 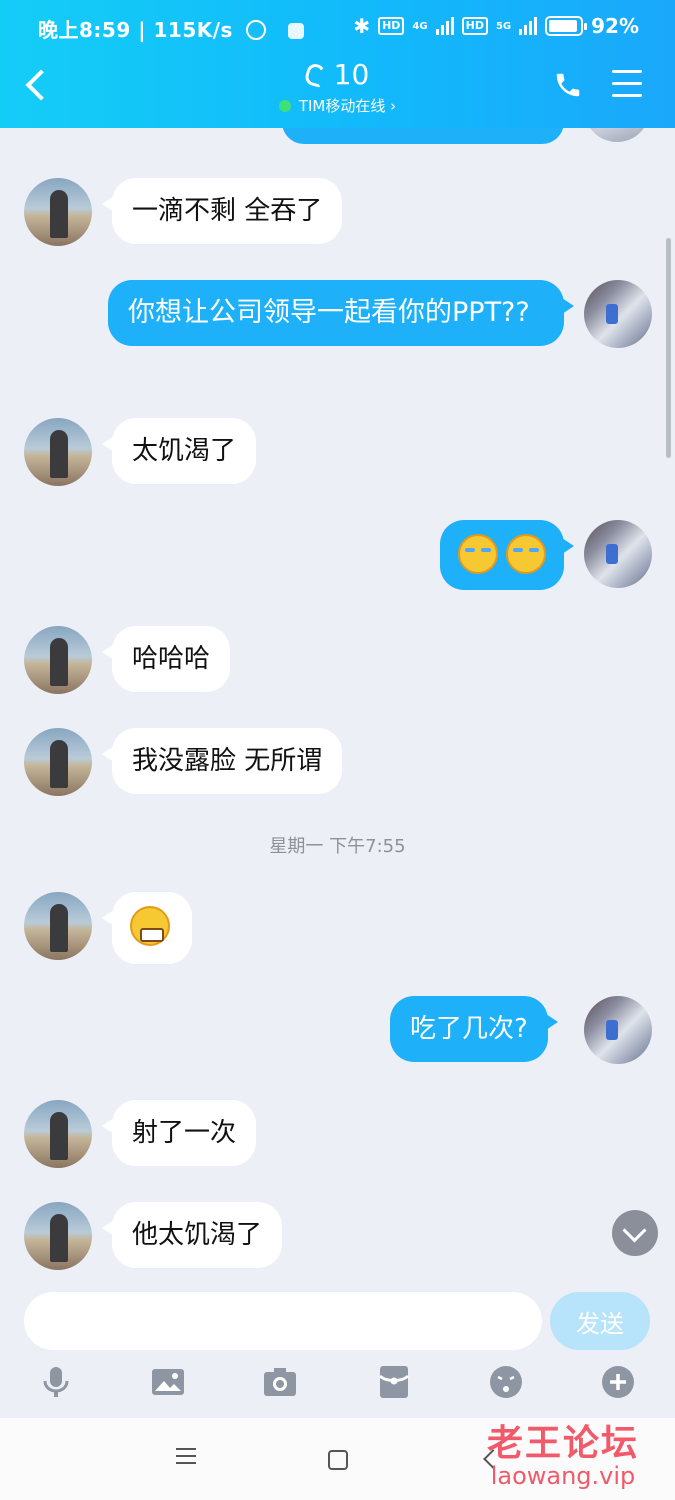 What do you see at coordinates (394, 1382) in the screenshot?
I see `red-packet-icon` at bounding box center [394, 1382].